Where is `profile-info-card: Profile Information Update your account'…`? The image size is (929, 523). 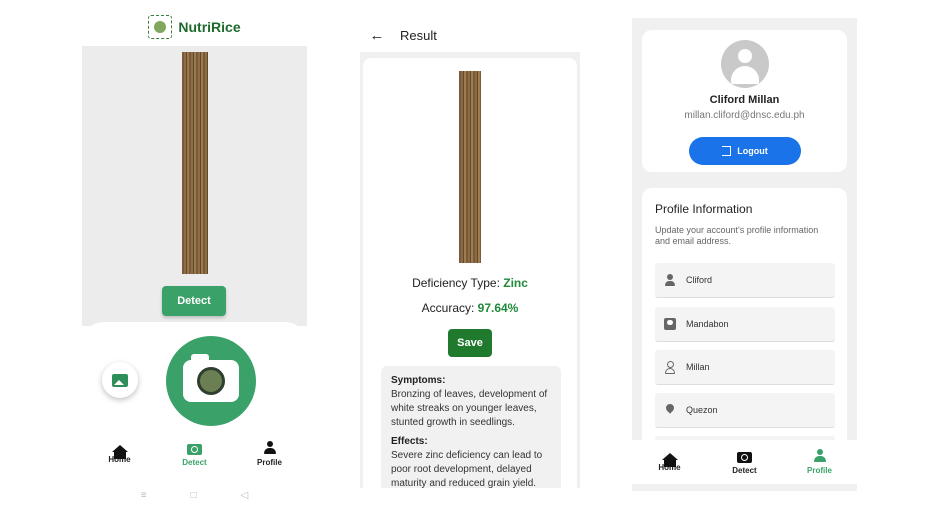 profile-info-card: Profile Information Update your account'… is located at coordinates (744, 319).